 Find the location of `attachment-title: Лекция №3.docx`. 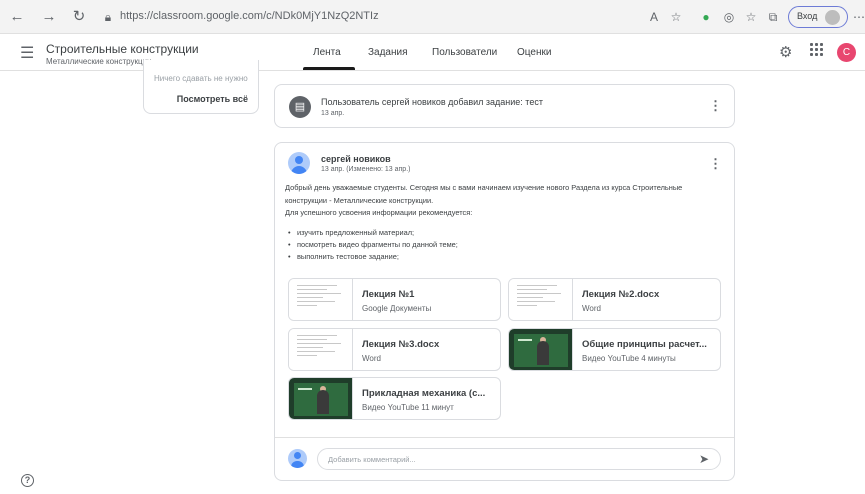

attachment-title: Лекция №3.docx is located at coordinates (401, 344).